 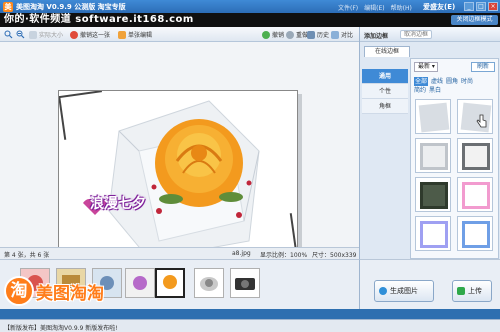 I want to click on filter-dashed: 虚线, so click(x=437, y=81).